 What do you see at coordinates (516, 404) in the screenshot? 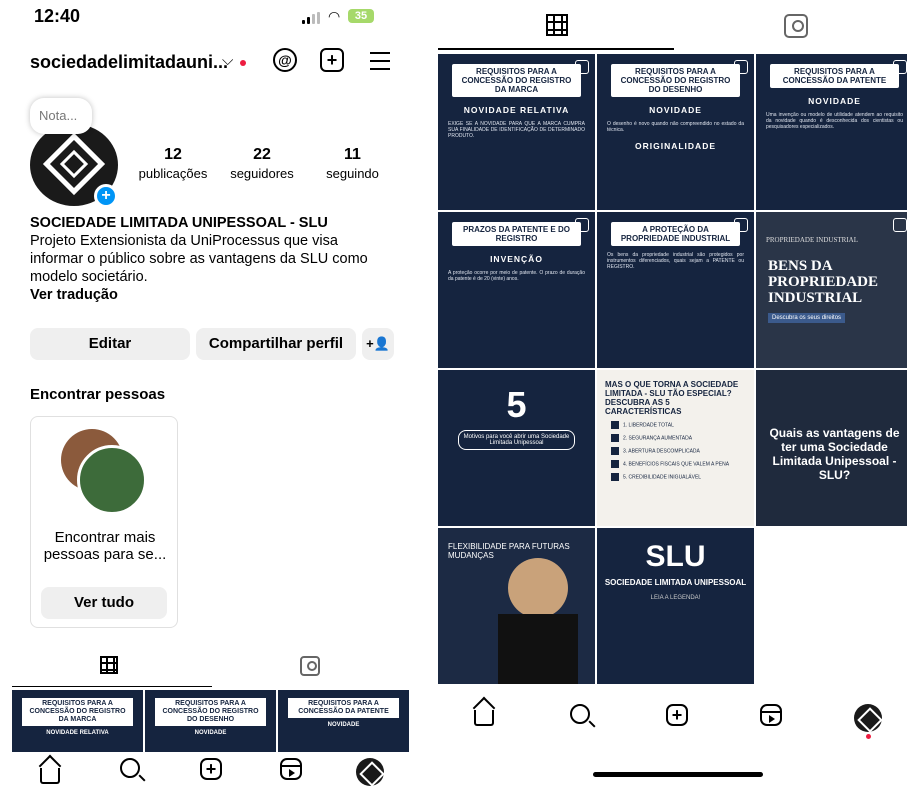
I see `post-number: 5` at bounding box center [516, 404].